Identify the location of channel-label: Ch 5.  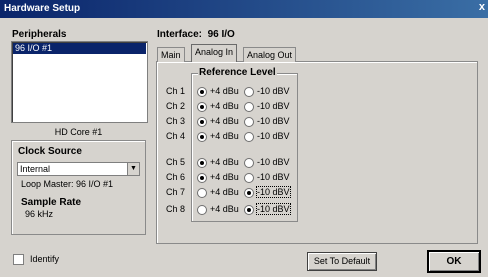
(176, 162).